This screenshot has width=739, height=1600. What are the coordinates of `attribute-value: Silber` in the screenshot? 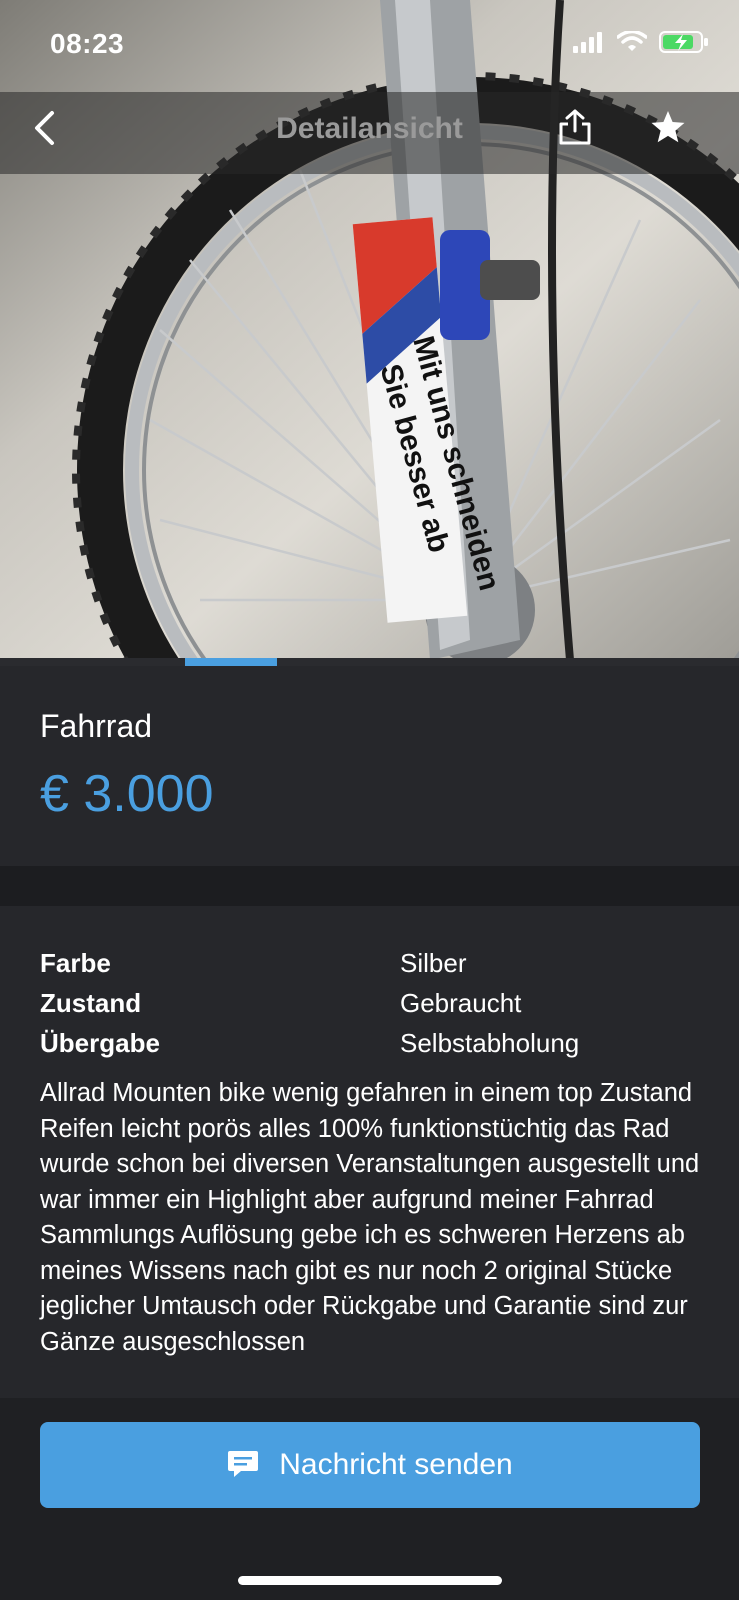 It's located at (433, 963).